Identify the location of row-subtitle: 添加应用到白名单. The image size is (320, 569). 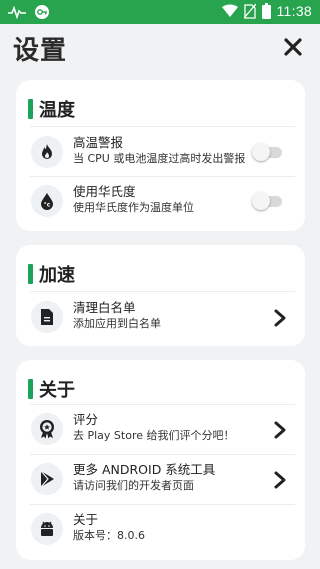
(117, 323).